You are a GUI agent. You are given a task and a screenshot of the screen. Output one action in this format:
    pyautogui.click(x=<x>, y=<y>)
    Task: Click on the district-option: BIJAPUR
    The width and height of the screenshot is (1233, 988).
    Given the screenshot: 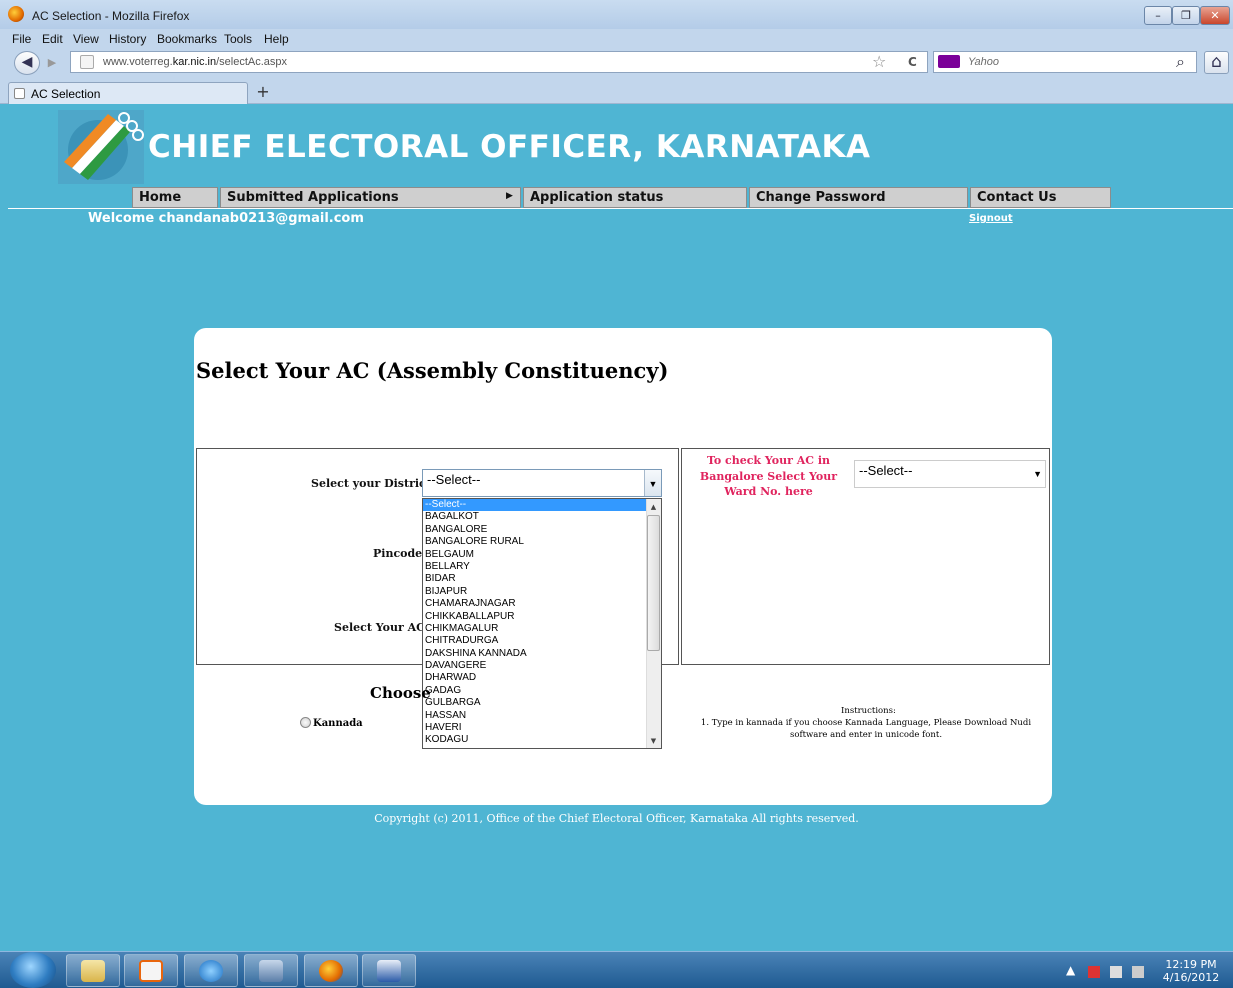 What is the action you would take?
    pyautogui.click(x=535, y=592)
    